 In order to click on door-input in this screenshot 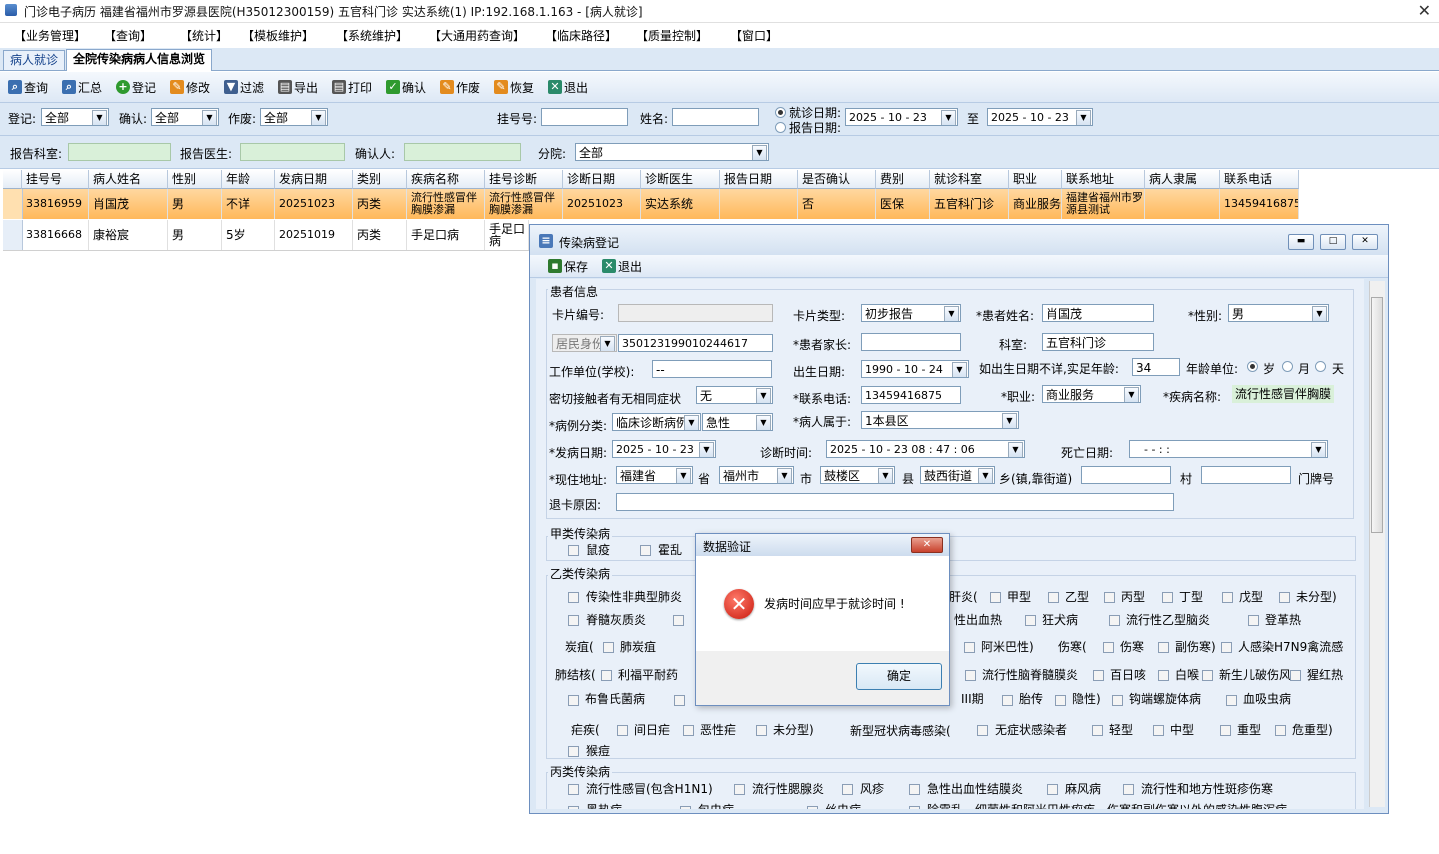, I will do `click(1246, 475)`.